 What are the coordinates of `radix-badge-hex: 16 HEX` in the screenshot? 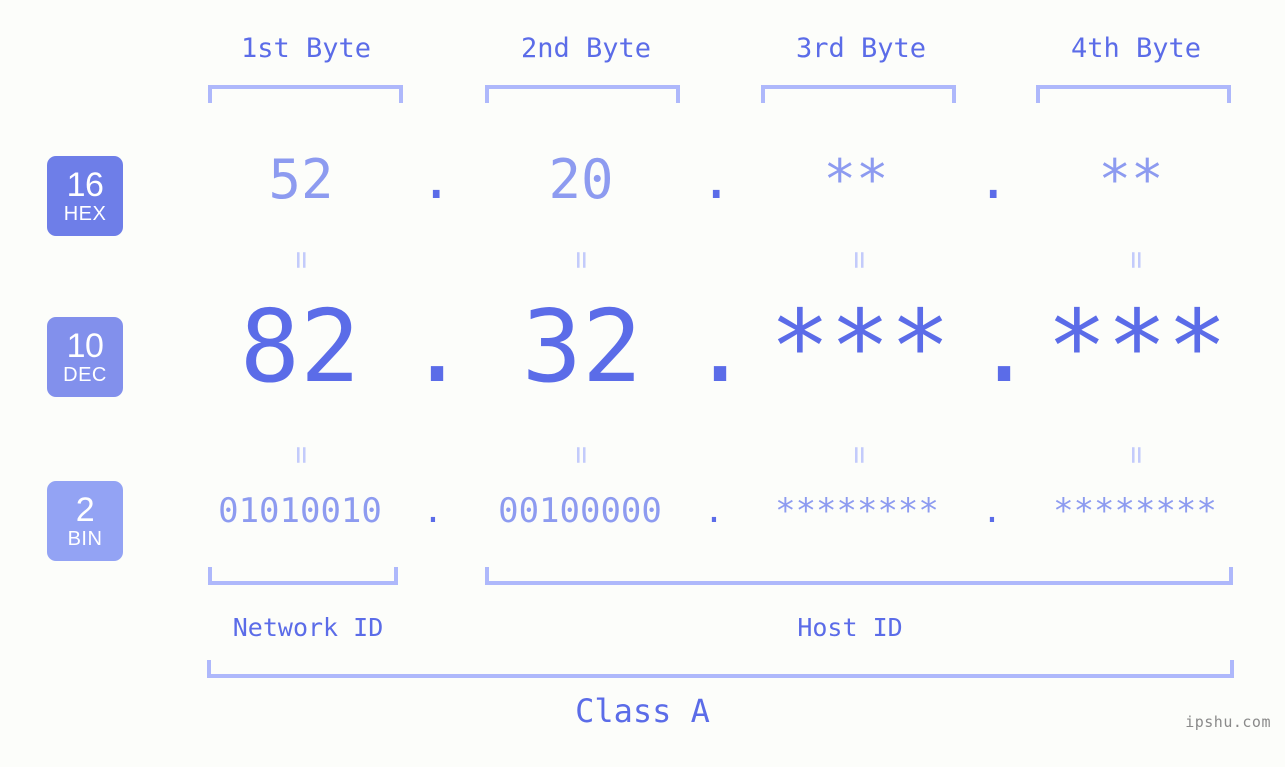 It's located at (85, 196).